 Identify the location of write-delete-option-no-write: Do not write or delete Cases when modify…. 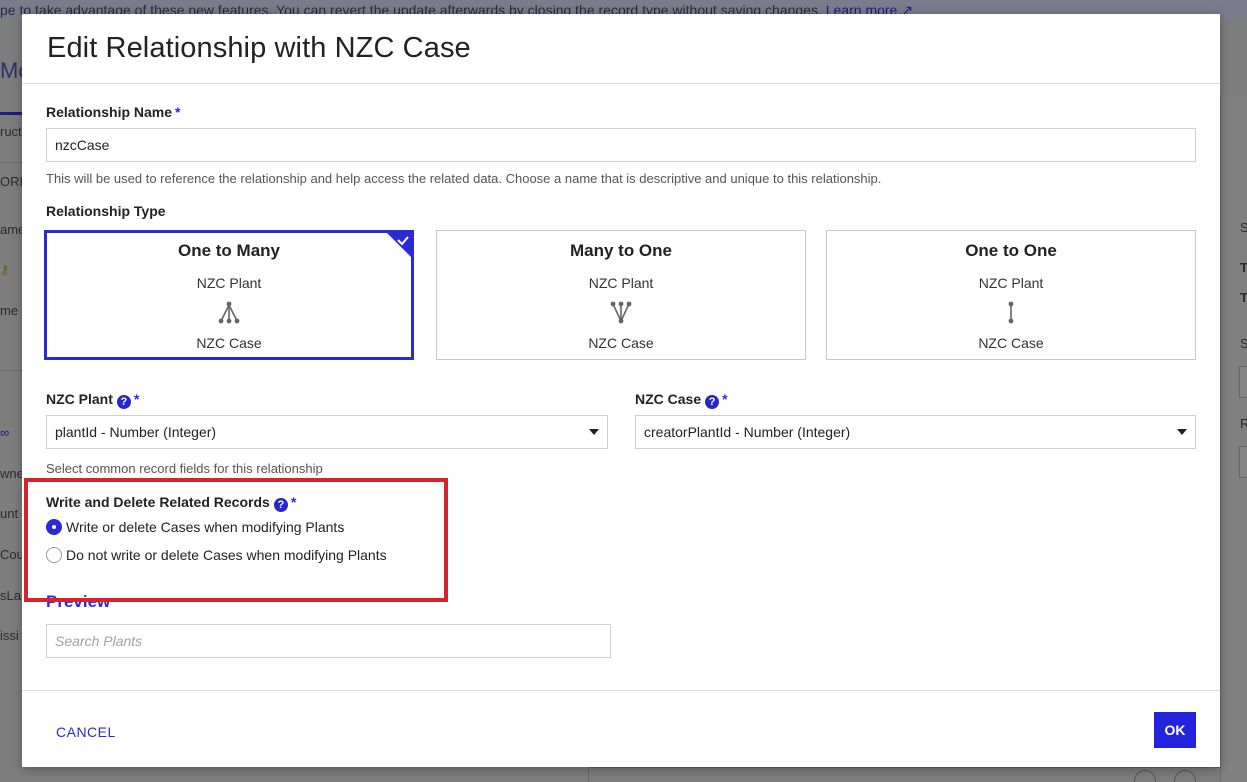
(216, 555).